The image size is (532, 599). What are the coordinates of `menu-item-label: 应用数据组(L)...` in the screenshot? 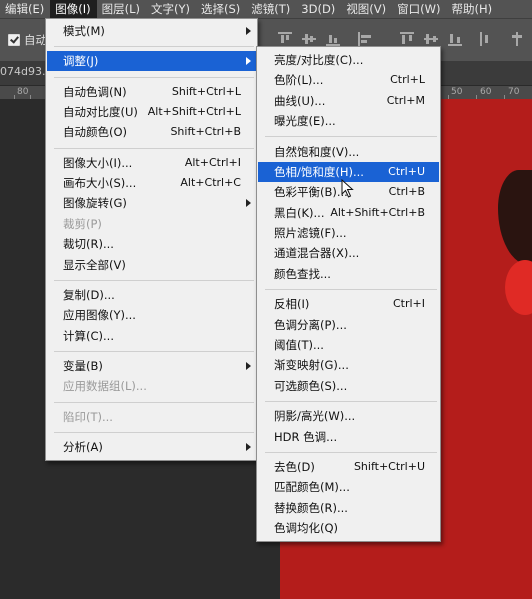 It's located at (105, 386).